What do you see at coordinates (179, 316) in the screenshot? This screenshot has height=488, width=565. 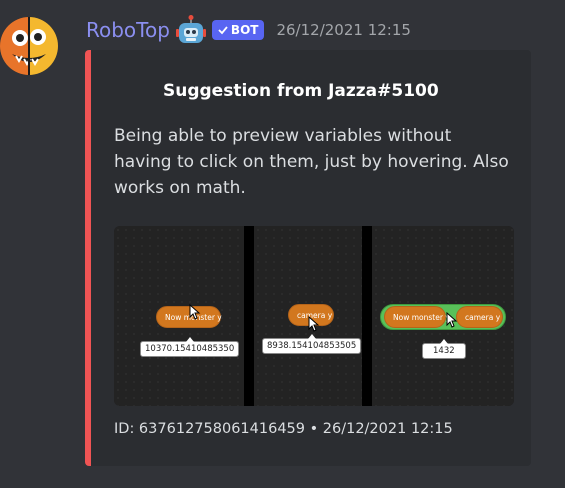 I see `preview-panel: Now monster y 10370.15410485350` at bounding box center [179, 316].